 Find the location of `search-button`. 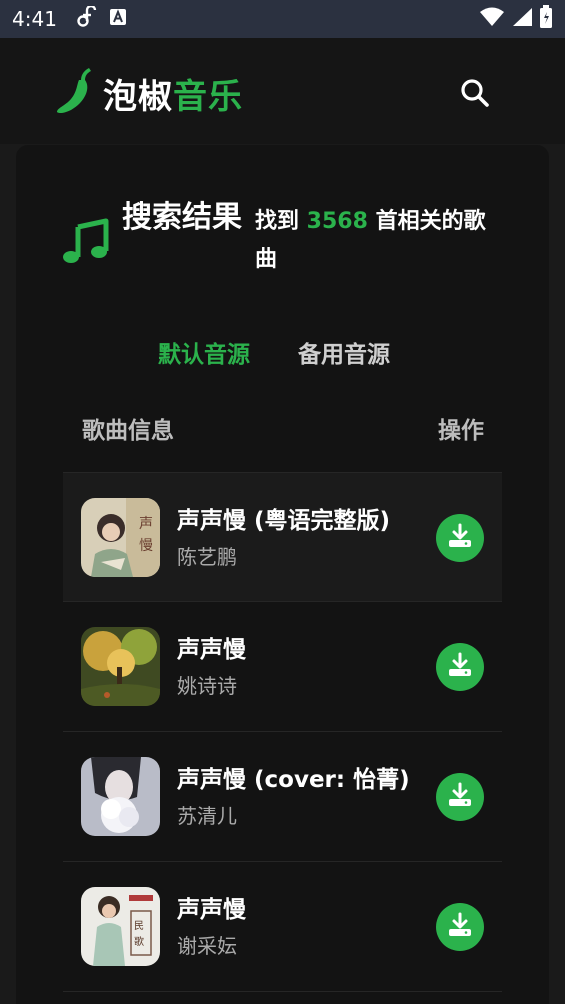

search-button is located at coordinates (475, 93).